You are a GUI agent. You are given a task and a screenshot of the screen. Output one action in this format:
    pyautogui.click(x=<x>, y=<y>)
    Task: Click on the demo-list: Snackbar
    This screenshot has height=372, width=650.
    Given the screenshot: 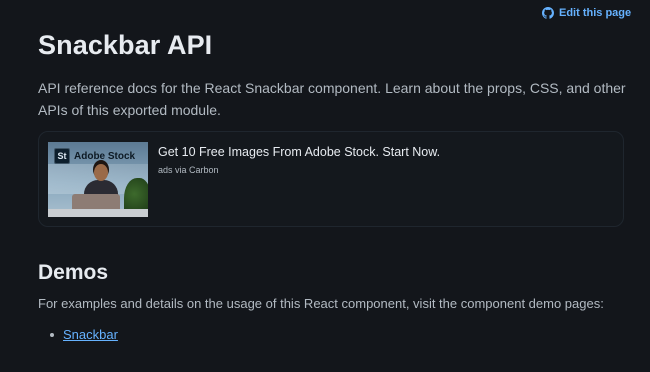 What is the action you would take?
    pyautogui.click(x=78, y=335)
    